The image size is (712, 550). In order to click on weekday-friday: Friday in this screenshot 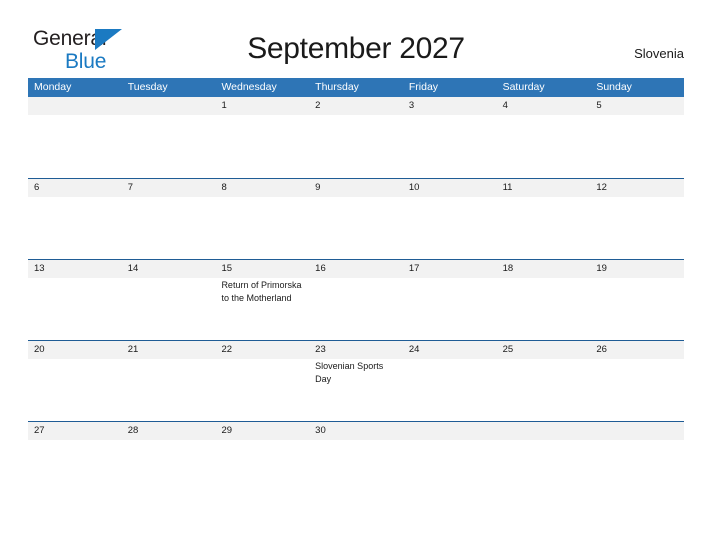, I will do `click(423, 87)`.